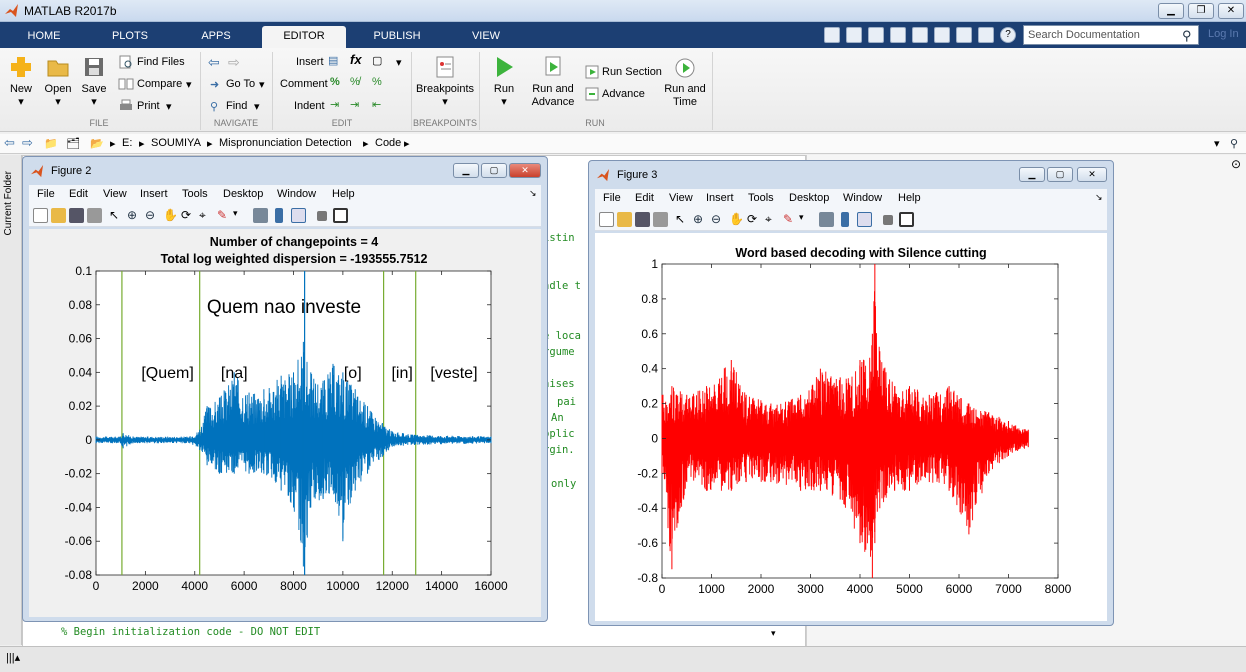 This screenshot has width=1246, height=672. I want to click on save-icon, so click(854, 35).